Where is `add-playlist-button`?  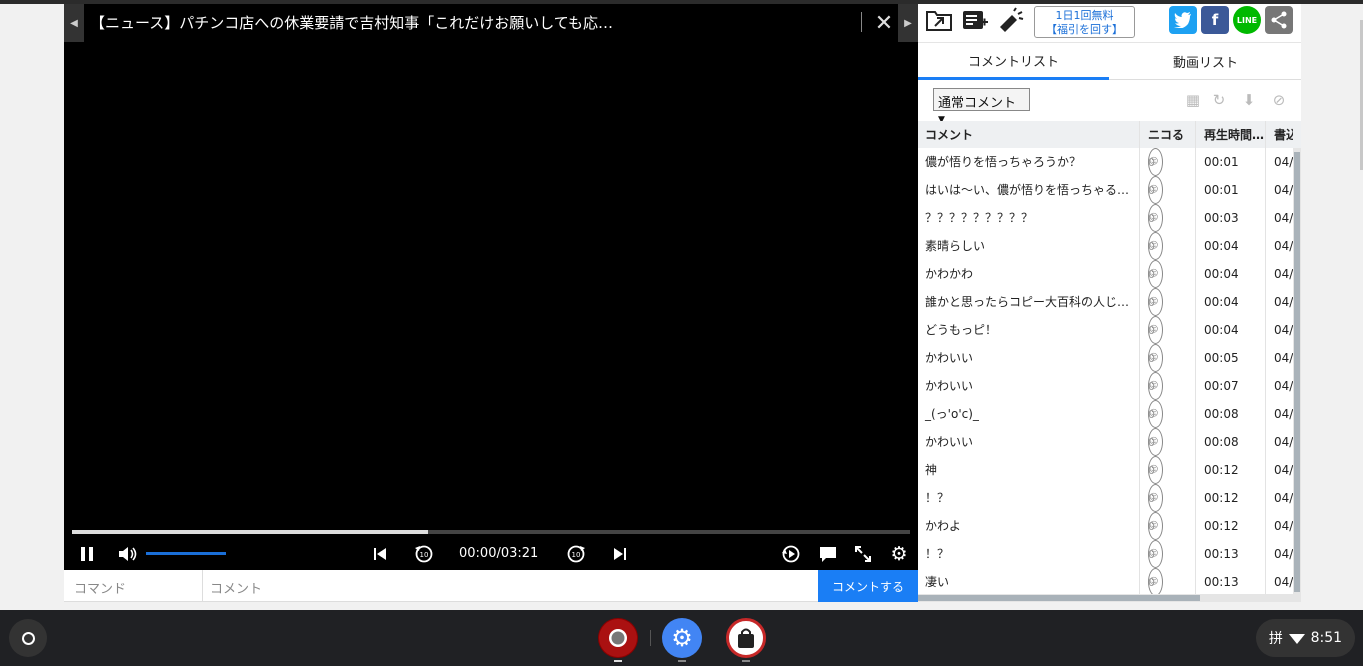 add-playlist-button is located at coordinates (975, 20).